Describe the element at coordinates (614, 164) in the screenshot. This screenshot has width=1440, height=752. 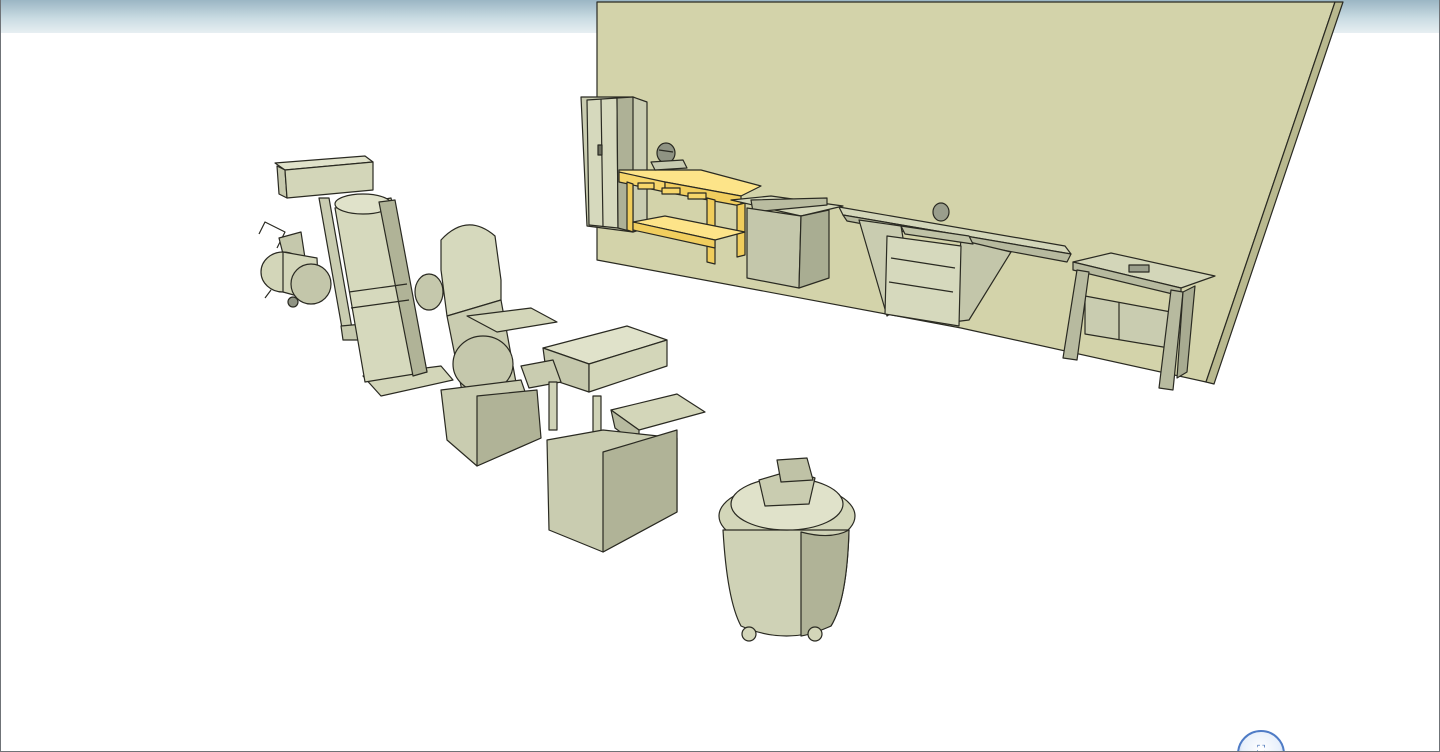
I see `storage-cabinet` at that location.